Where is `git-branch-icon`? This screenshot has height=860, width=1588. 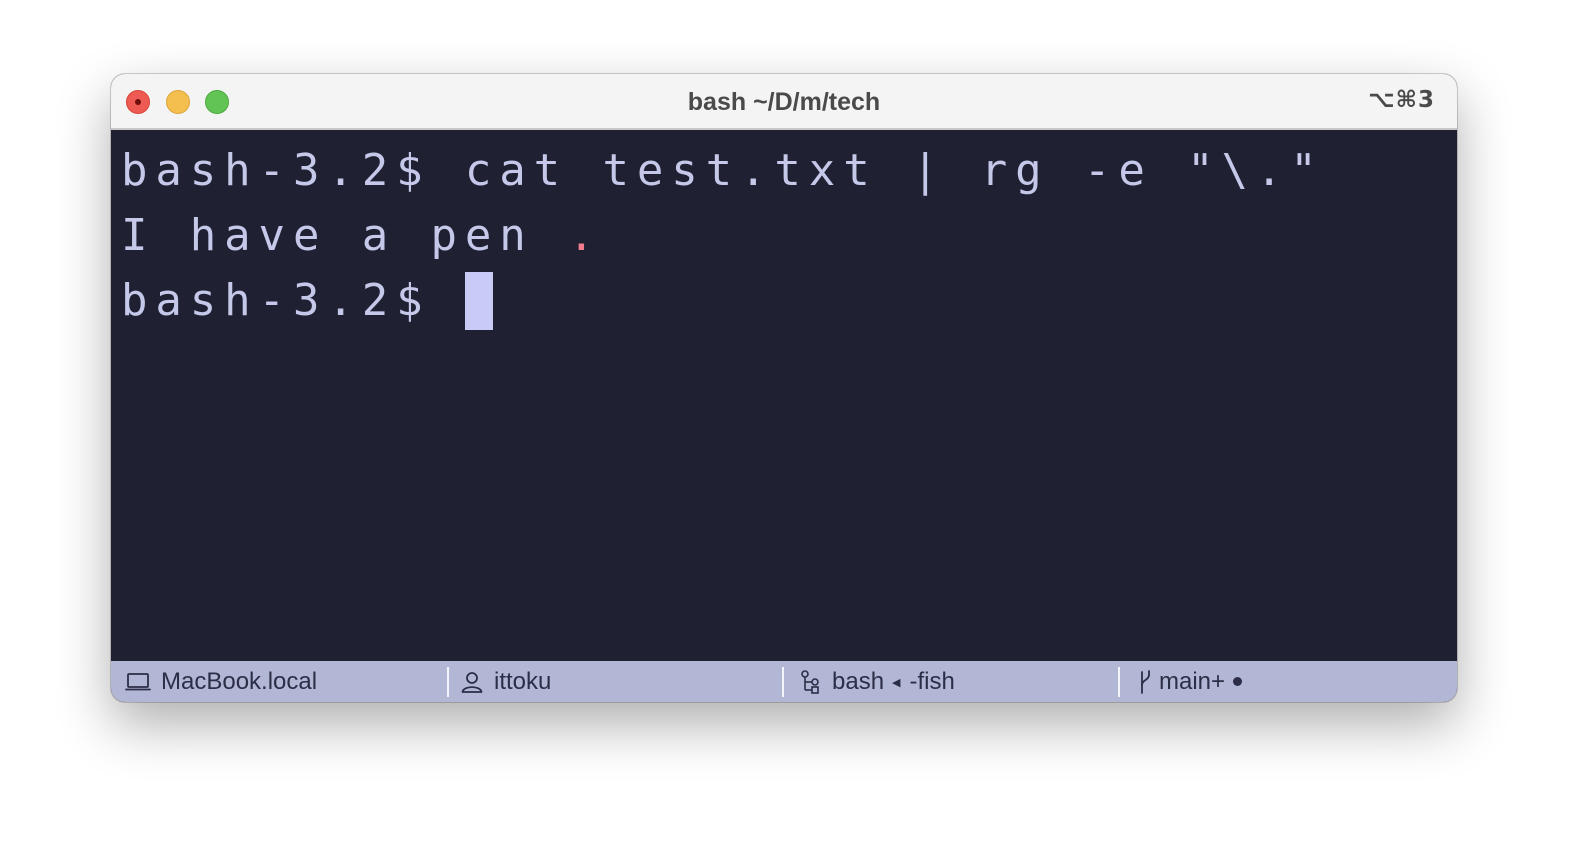
git-branch-icon is located at coordinates (1145, 682).